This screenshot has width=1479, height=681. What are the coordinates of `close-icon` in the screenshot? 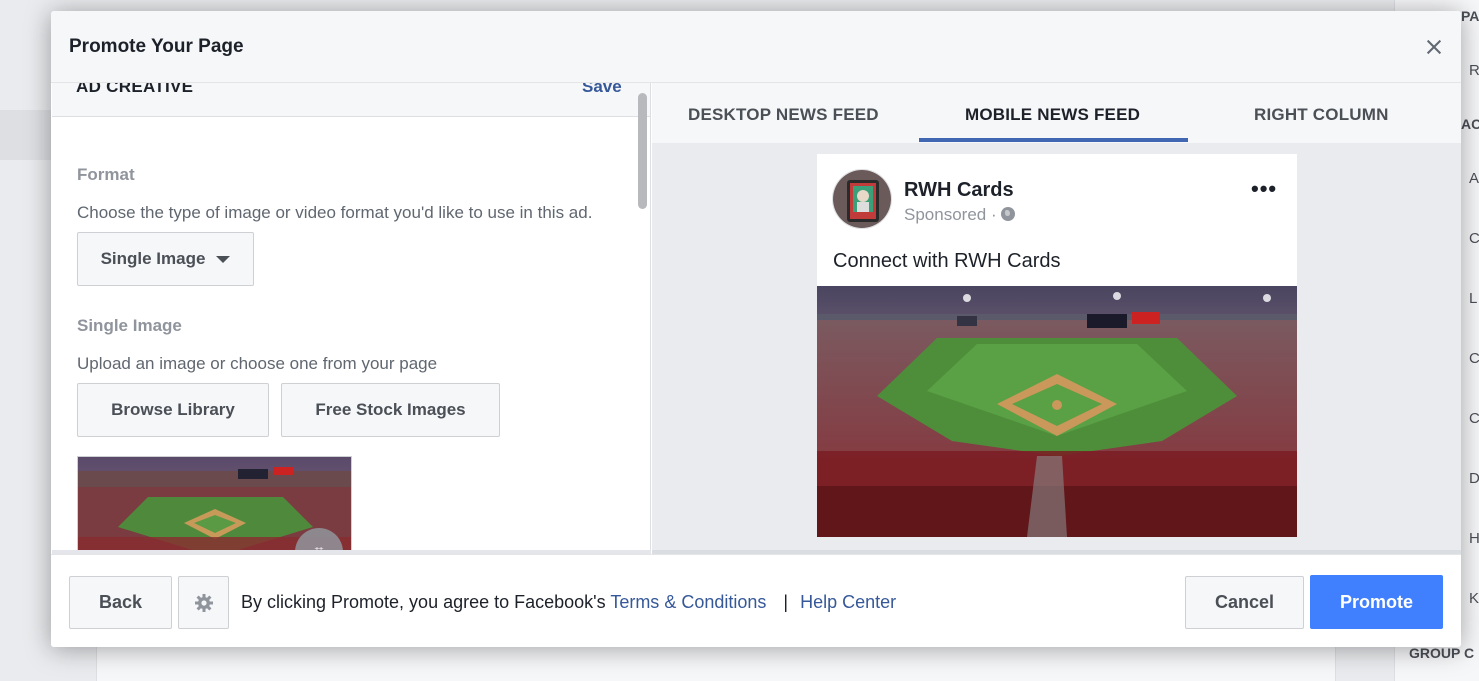 It's located at (1434, 47).